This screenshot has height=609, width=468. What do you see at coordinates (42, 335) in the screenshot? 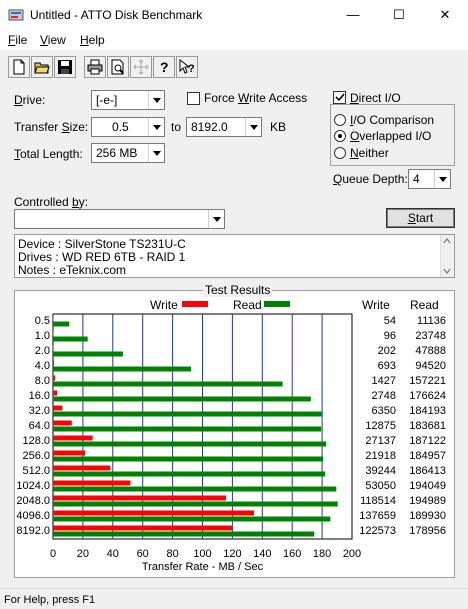
I see `transfer-size-row-label: 1.0` at bounding box center [42, 335].